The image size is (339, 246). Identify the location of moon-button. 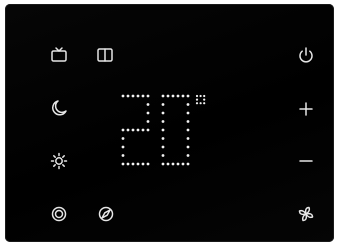
(59, 108).